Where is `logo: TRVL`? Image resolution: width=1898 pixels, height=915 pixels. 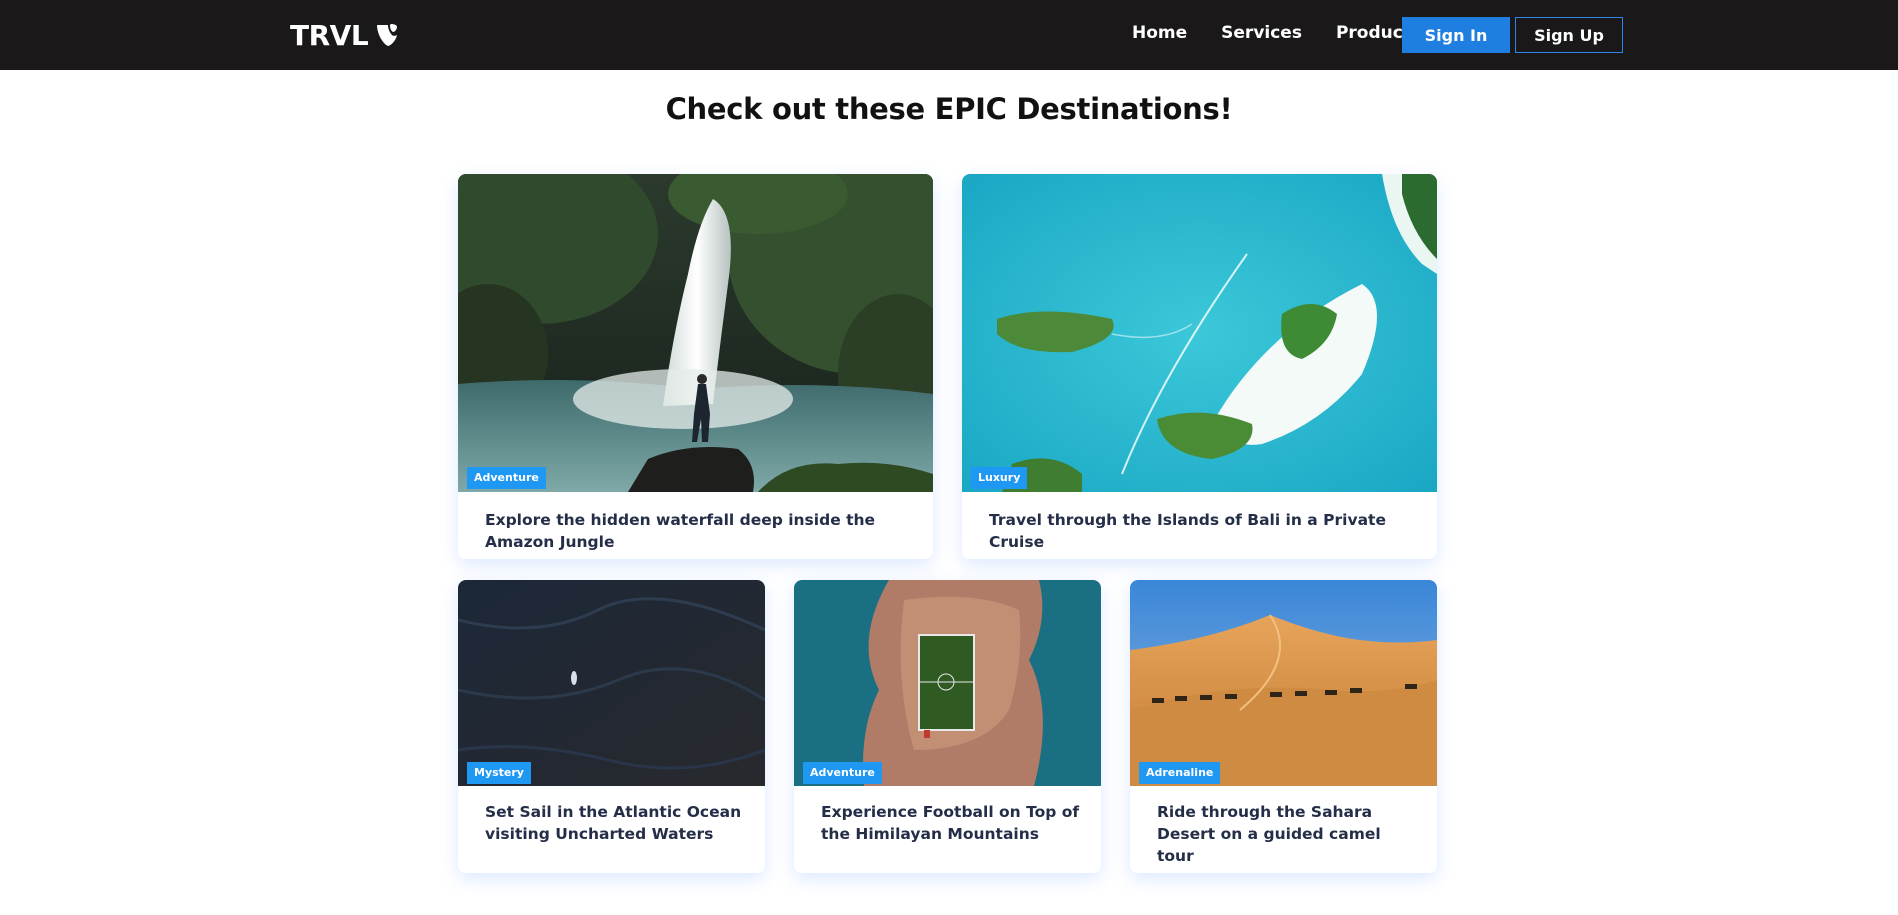
logo: TRVL is located at coordinates (345, 35).